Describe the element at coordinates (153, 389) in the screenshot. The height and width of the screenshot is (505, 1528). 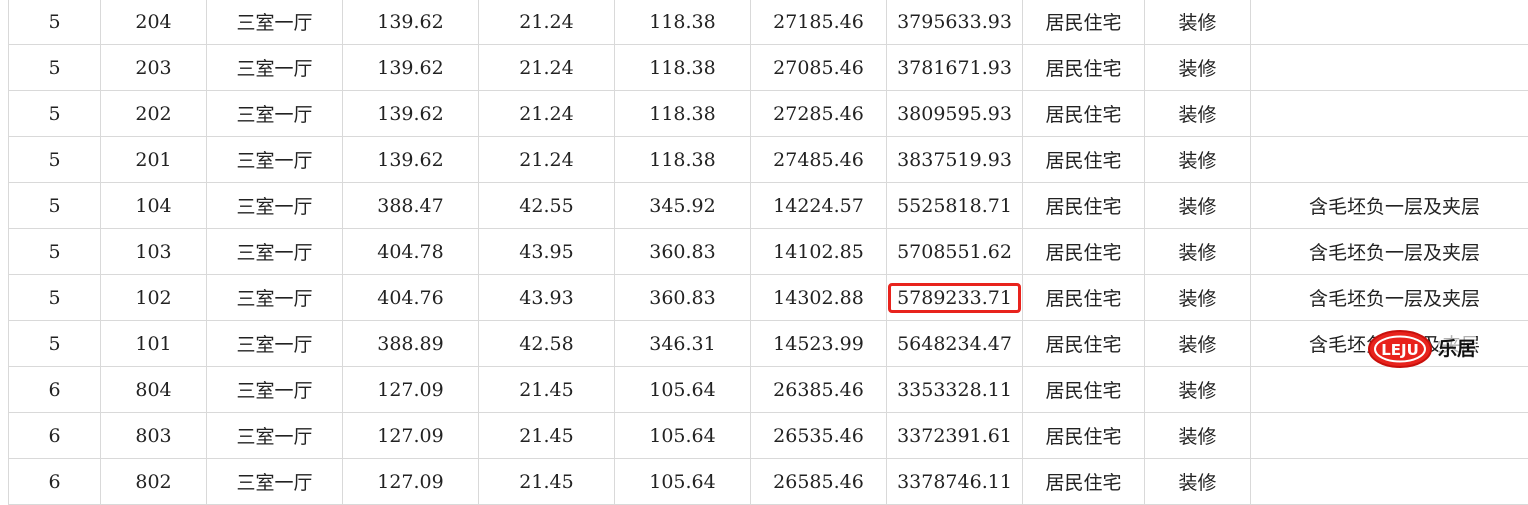
I see `table-cell: 804` at that location.